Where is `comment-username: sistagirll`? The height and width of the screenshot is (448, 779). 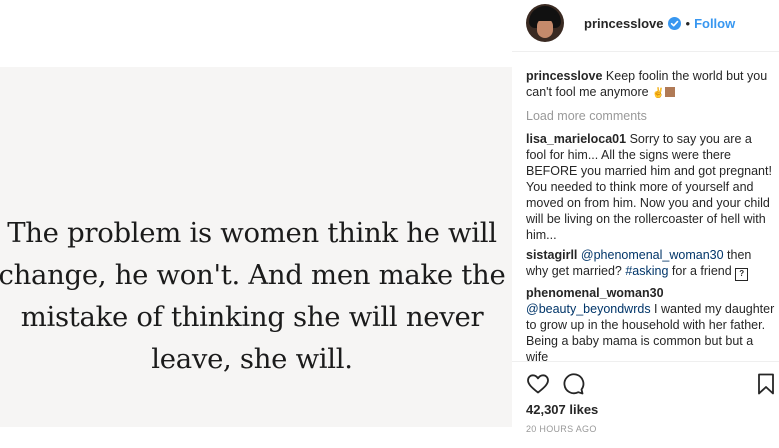
comment-username: sistagirll is located at coordinates (551, 255).